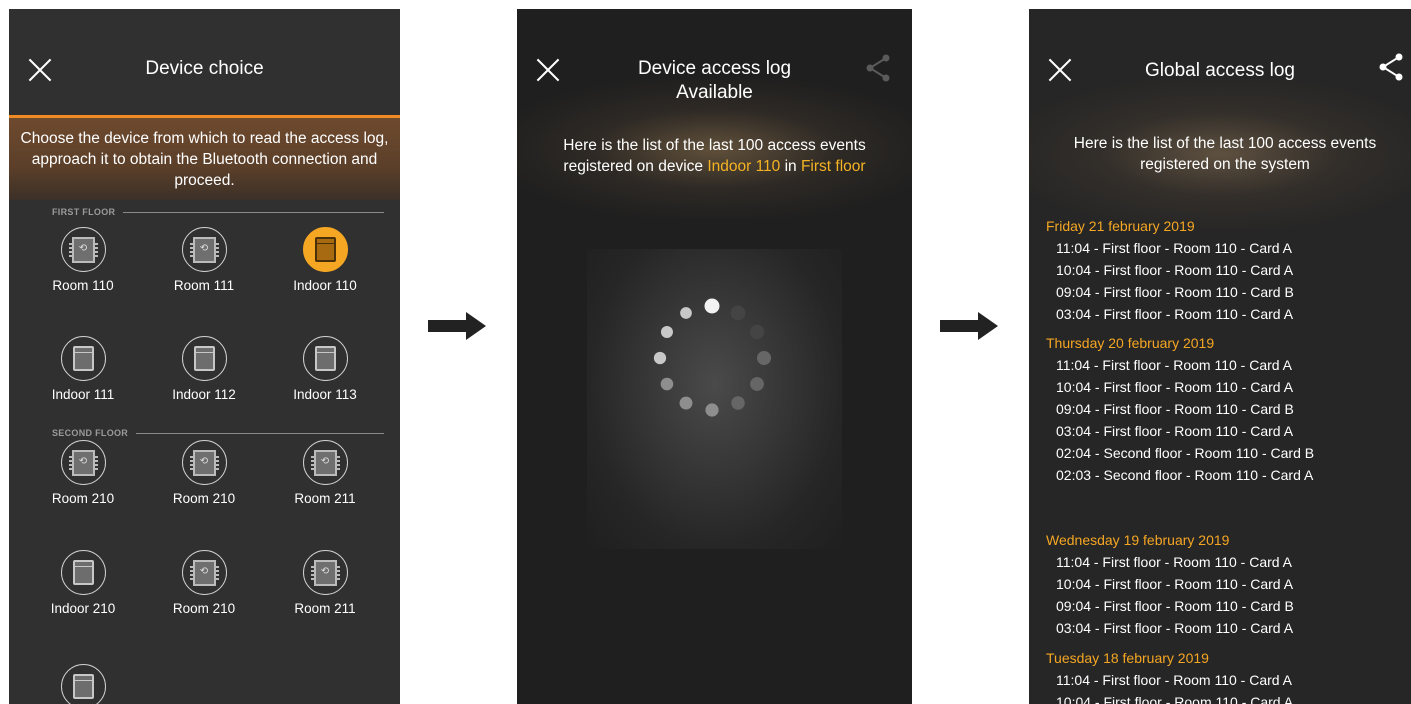 This screenshot has height=704, width=1411. I want to click on loading-spinner-icon, so click(712, 357).